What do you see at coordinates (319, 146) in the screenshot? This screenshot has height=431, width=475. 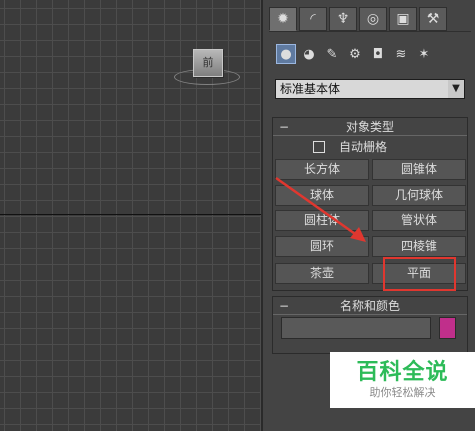 I see `autogrid-checkbox` at bounding box center [319, 146].